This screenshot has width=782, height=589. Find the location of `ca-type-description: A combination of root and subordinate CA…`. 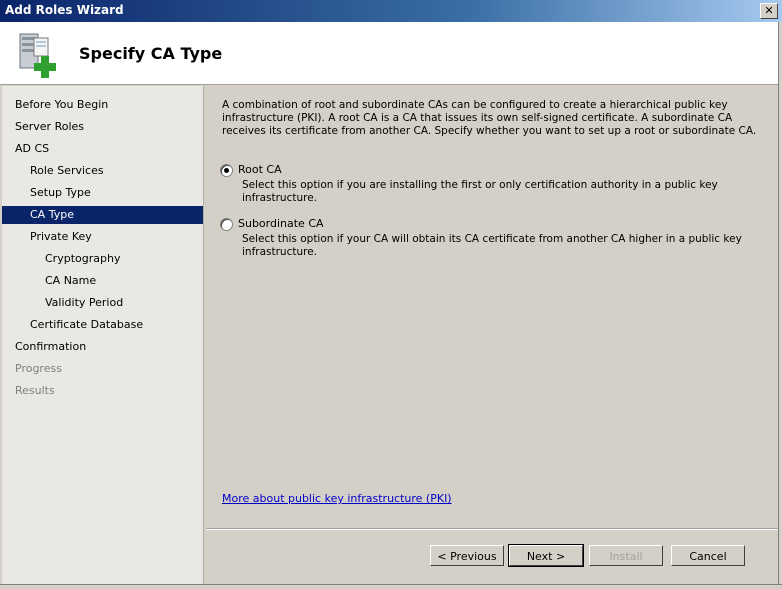

ca-type-description: A combination of root and subordinate CA… is located at coordinates (489, 118).